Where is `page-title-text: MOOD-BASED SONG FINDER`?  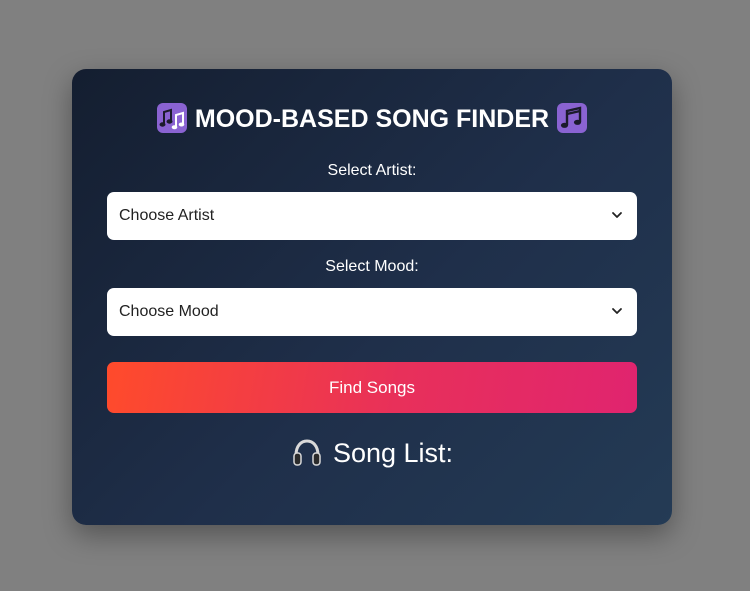
page-title-text: MOOD-BASED SONG FINDER is located at coordinates (372, 119).